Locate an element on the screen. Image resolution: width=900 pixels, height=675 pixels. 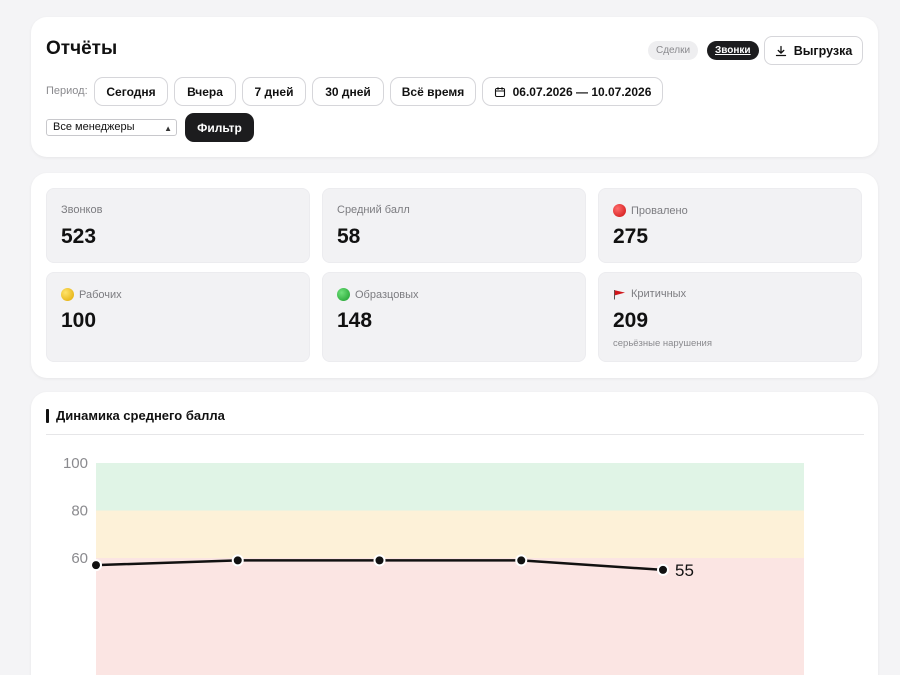
export-label: Выгрузка is located at coordinates (823, 50).